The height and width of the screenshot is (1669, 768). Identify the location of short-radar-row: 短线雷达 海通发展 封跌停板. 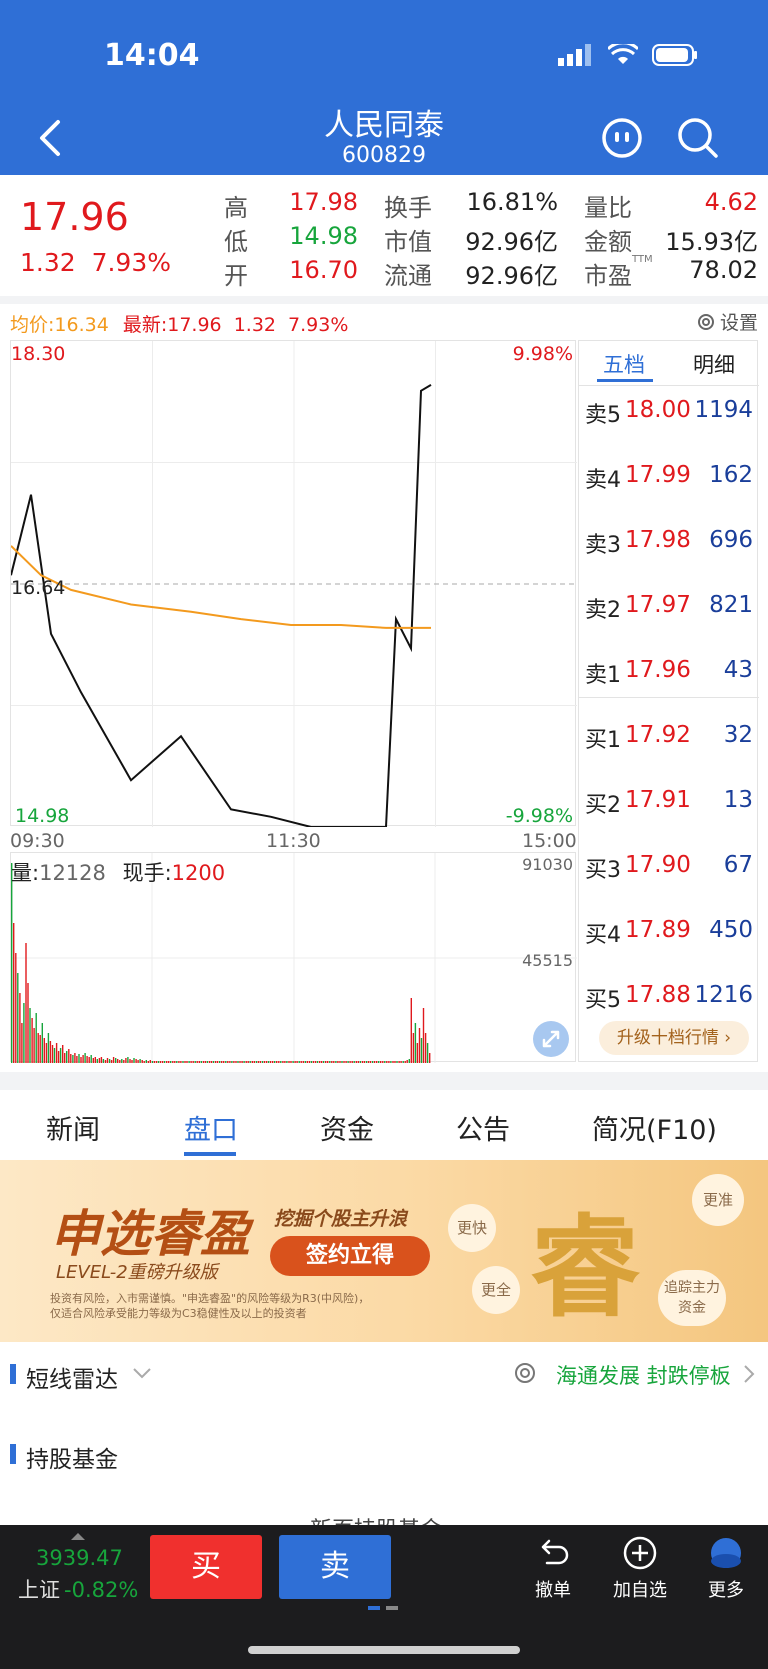
(384, 1385).